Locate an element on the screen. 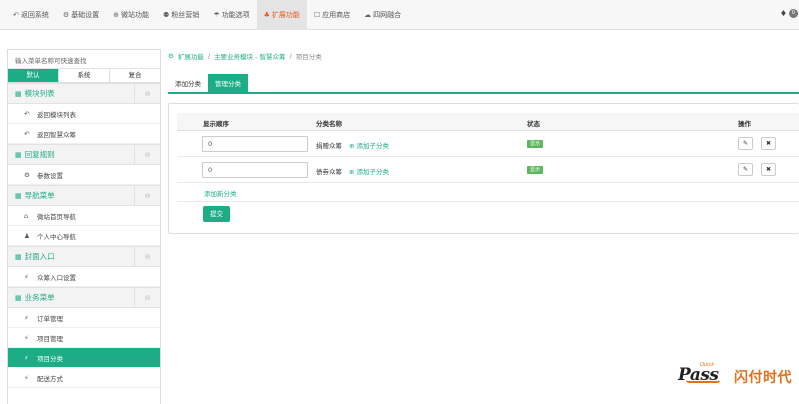 This screenshot has height=404, width=799. sidebar-section-header: ▦ 回复规则 ⊖ is located at coordinates (84, 154).